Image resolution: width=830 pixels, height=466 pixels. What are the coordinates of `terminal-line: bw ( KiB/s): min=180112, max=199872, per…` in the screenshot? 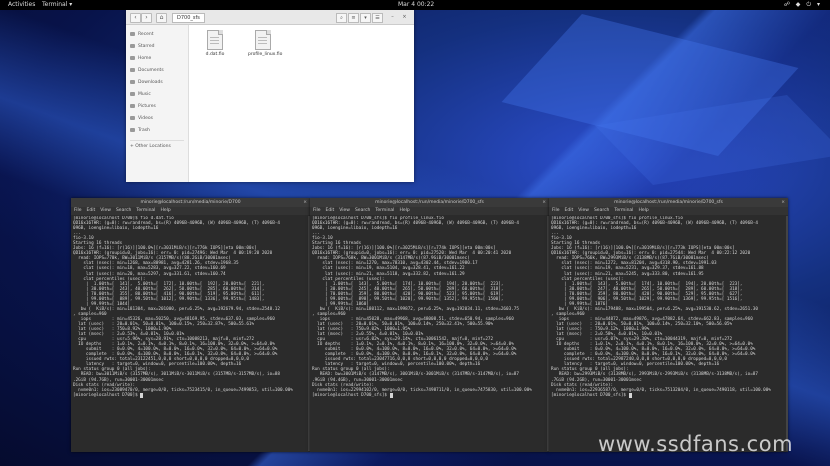 It's located at (415, 309).